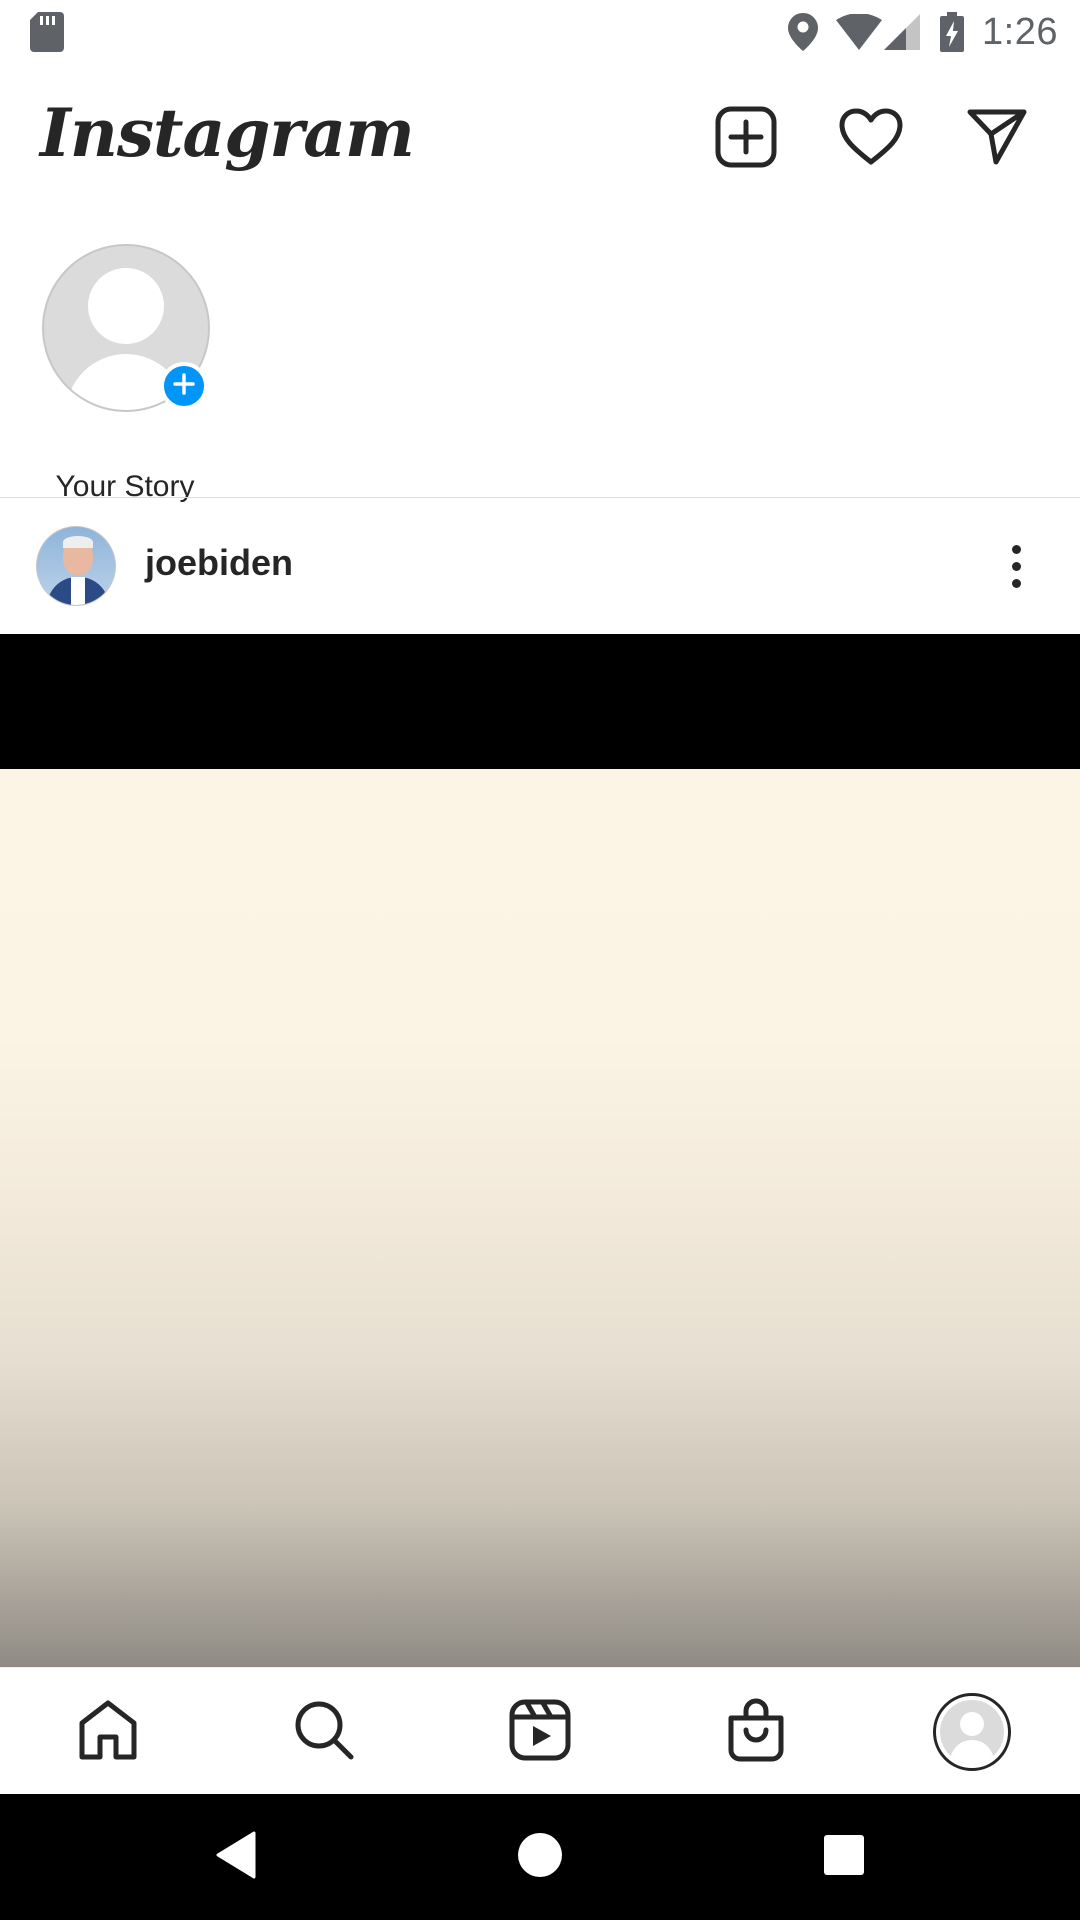 This screenshot has height=1920, width=1080. I want to click on recents-icon, so click(844, 1857).